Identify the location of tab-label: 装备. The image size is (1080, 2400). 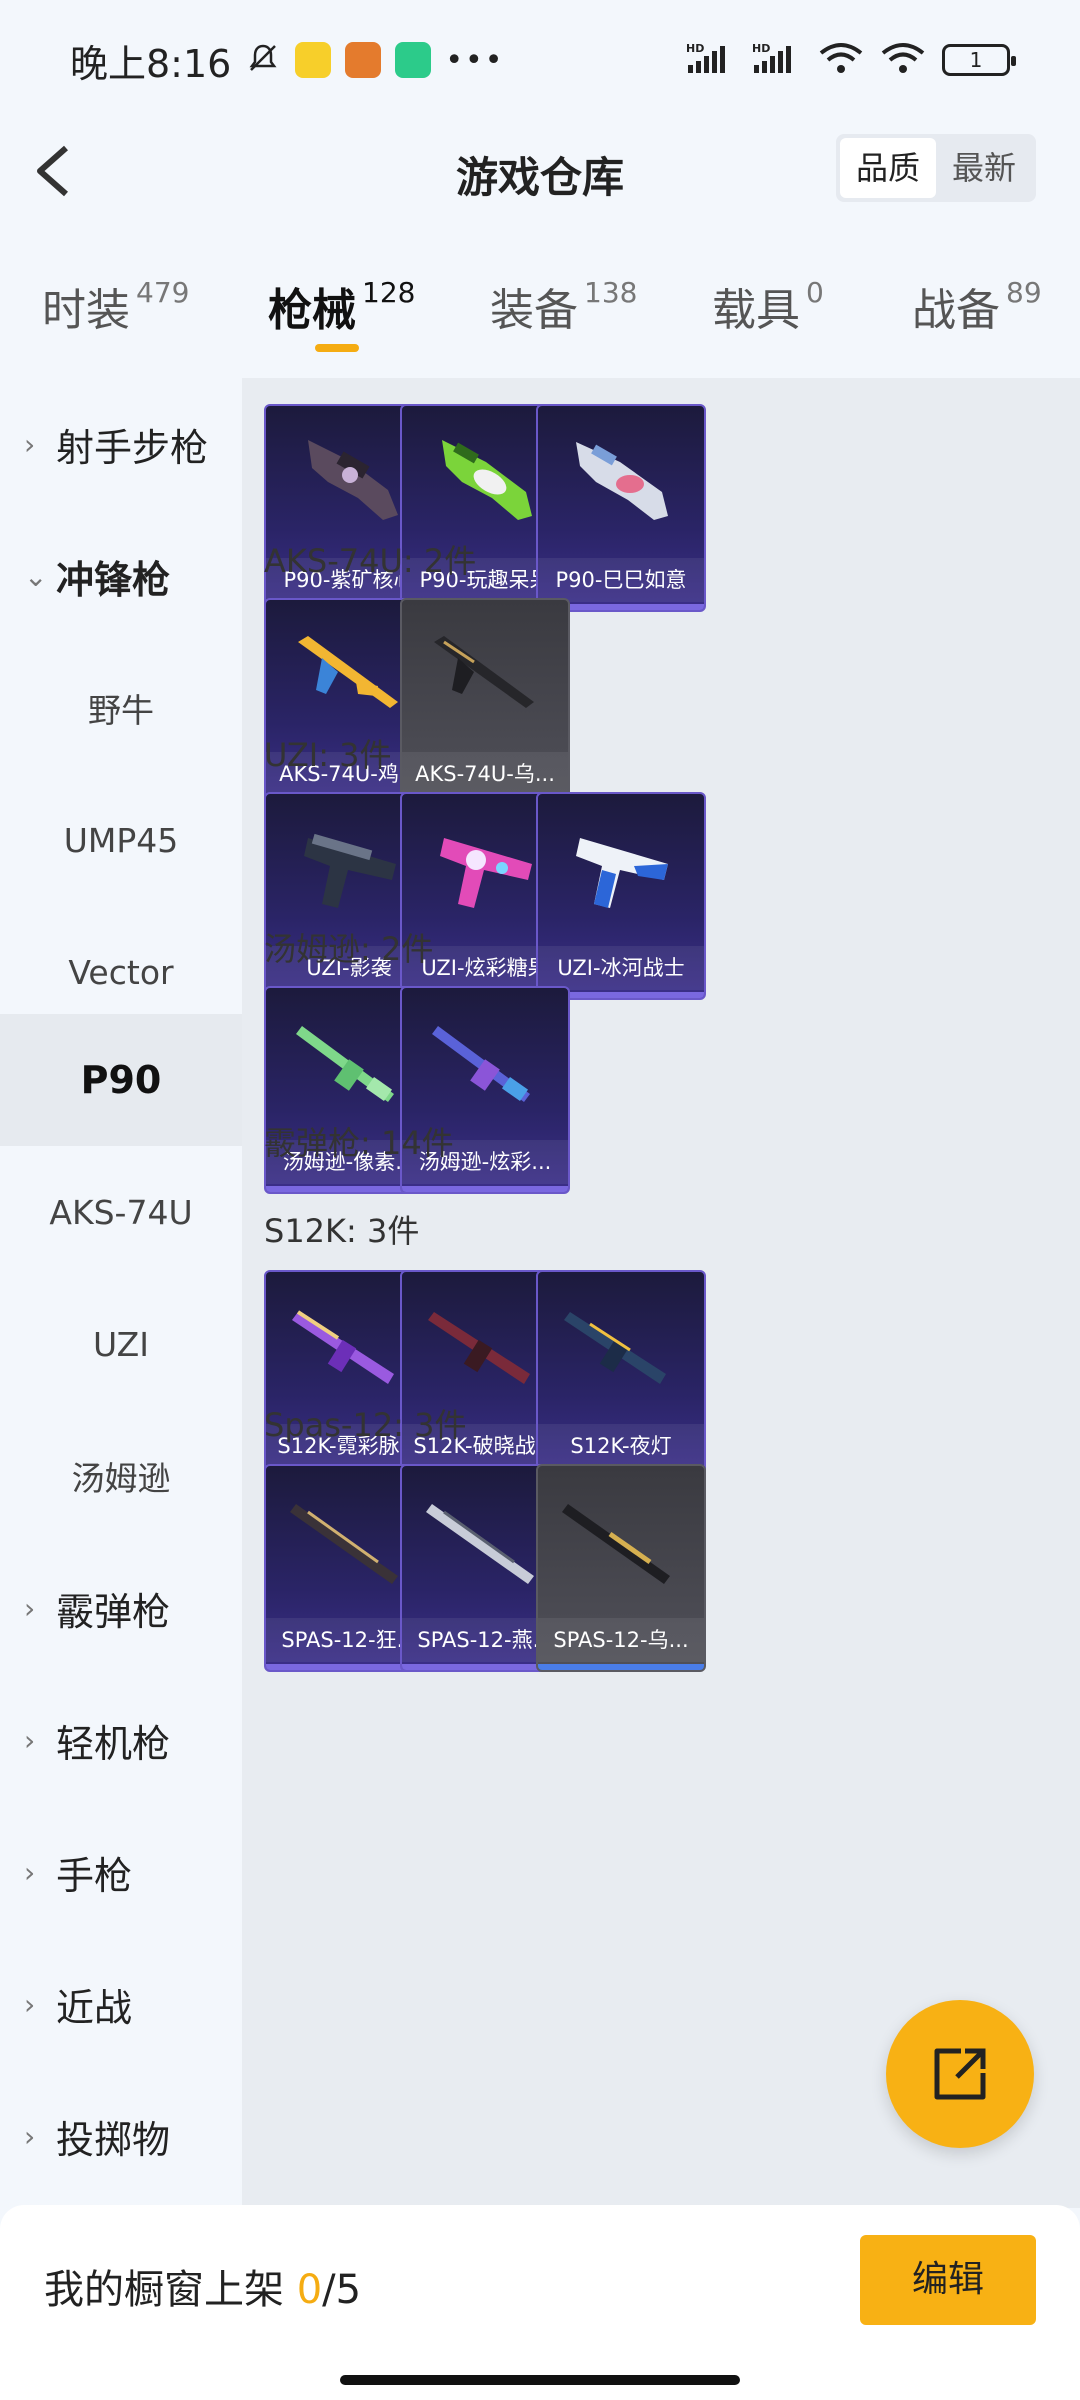
(534, 310).